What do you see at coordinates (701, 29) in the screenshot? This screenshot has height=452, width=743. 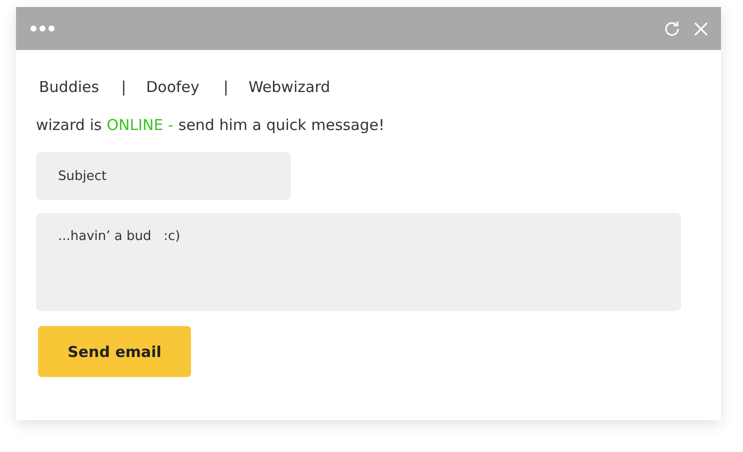 I see `close-icon` at bounding box center [701, 29].